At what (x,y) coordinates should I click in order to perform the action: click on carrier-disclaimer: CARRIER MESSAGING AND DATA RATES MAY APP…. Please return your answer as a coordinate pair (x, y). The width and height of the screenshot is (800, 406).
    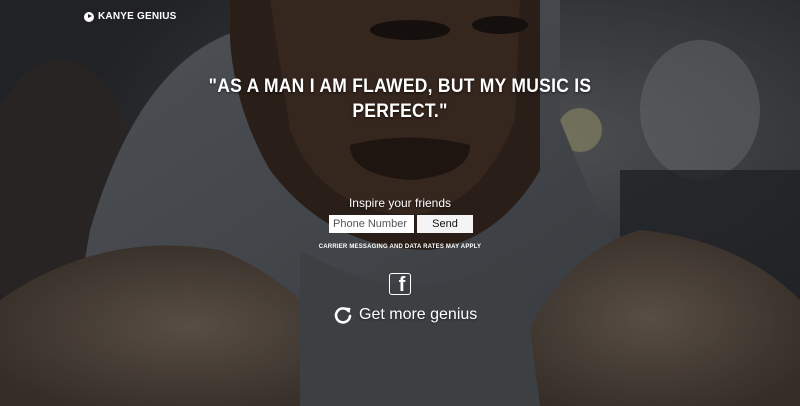
    Looking at the image, I should click on (400, 247).